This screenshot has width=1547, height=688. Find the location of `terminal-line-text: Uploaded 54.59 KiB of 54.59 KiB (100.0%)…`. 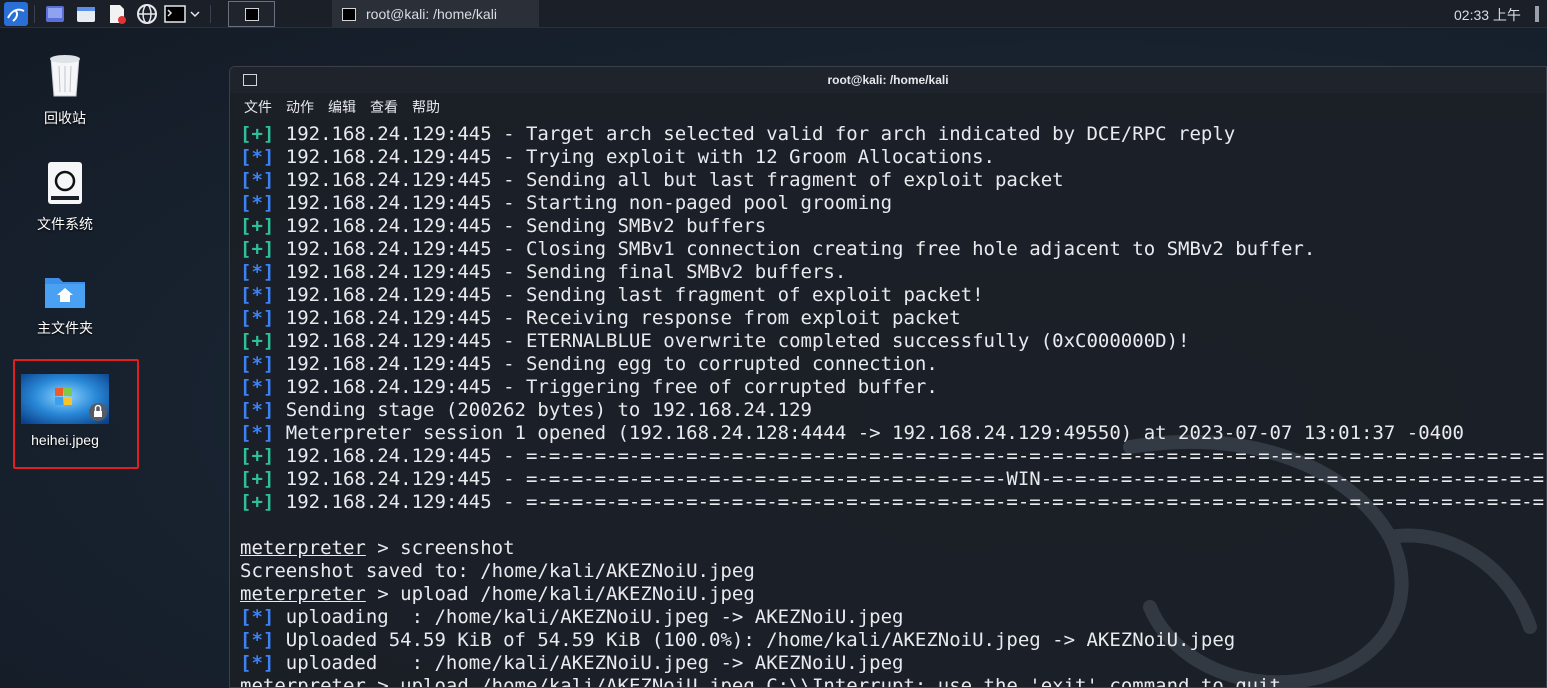

terminal-line-text: Uploaded 54.59 KiB of 54.59 KiB (100.0%)… is located at coordinates (755, 640).